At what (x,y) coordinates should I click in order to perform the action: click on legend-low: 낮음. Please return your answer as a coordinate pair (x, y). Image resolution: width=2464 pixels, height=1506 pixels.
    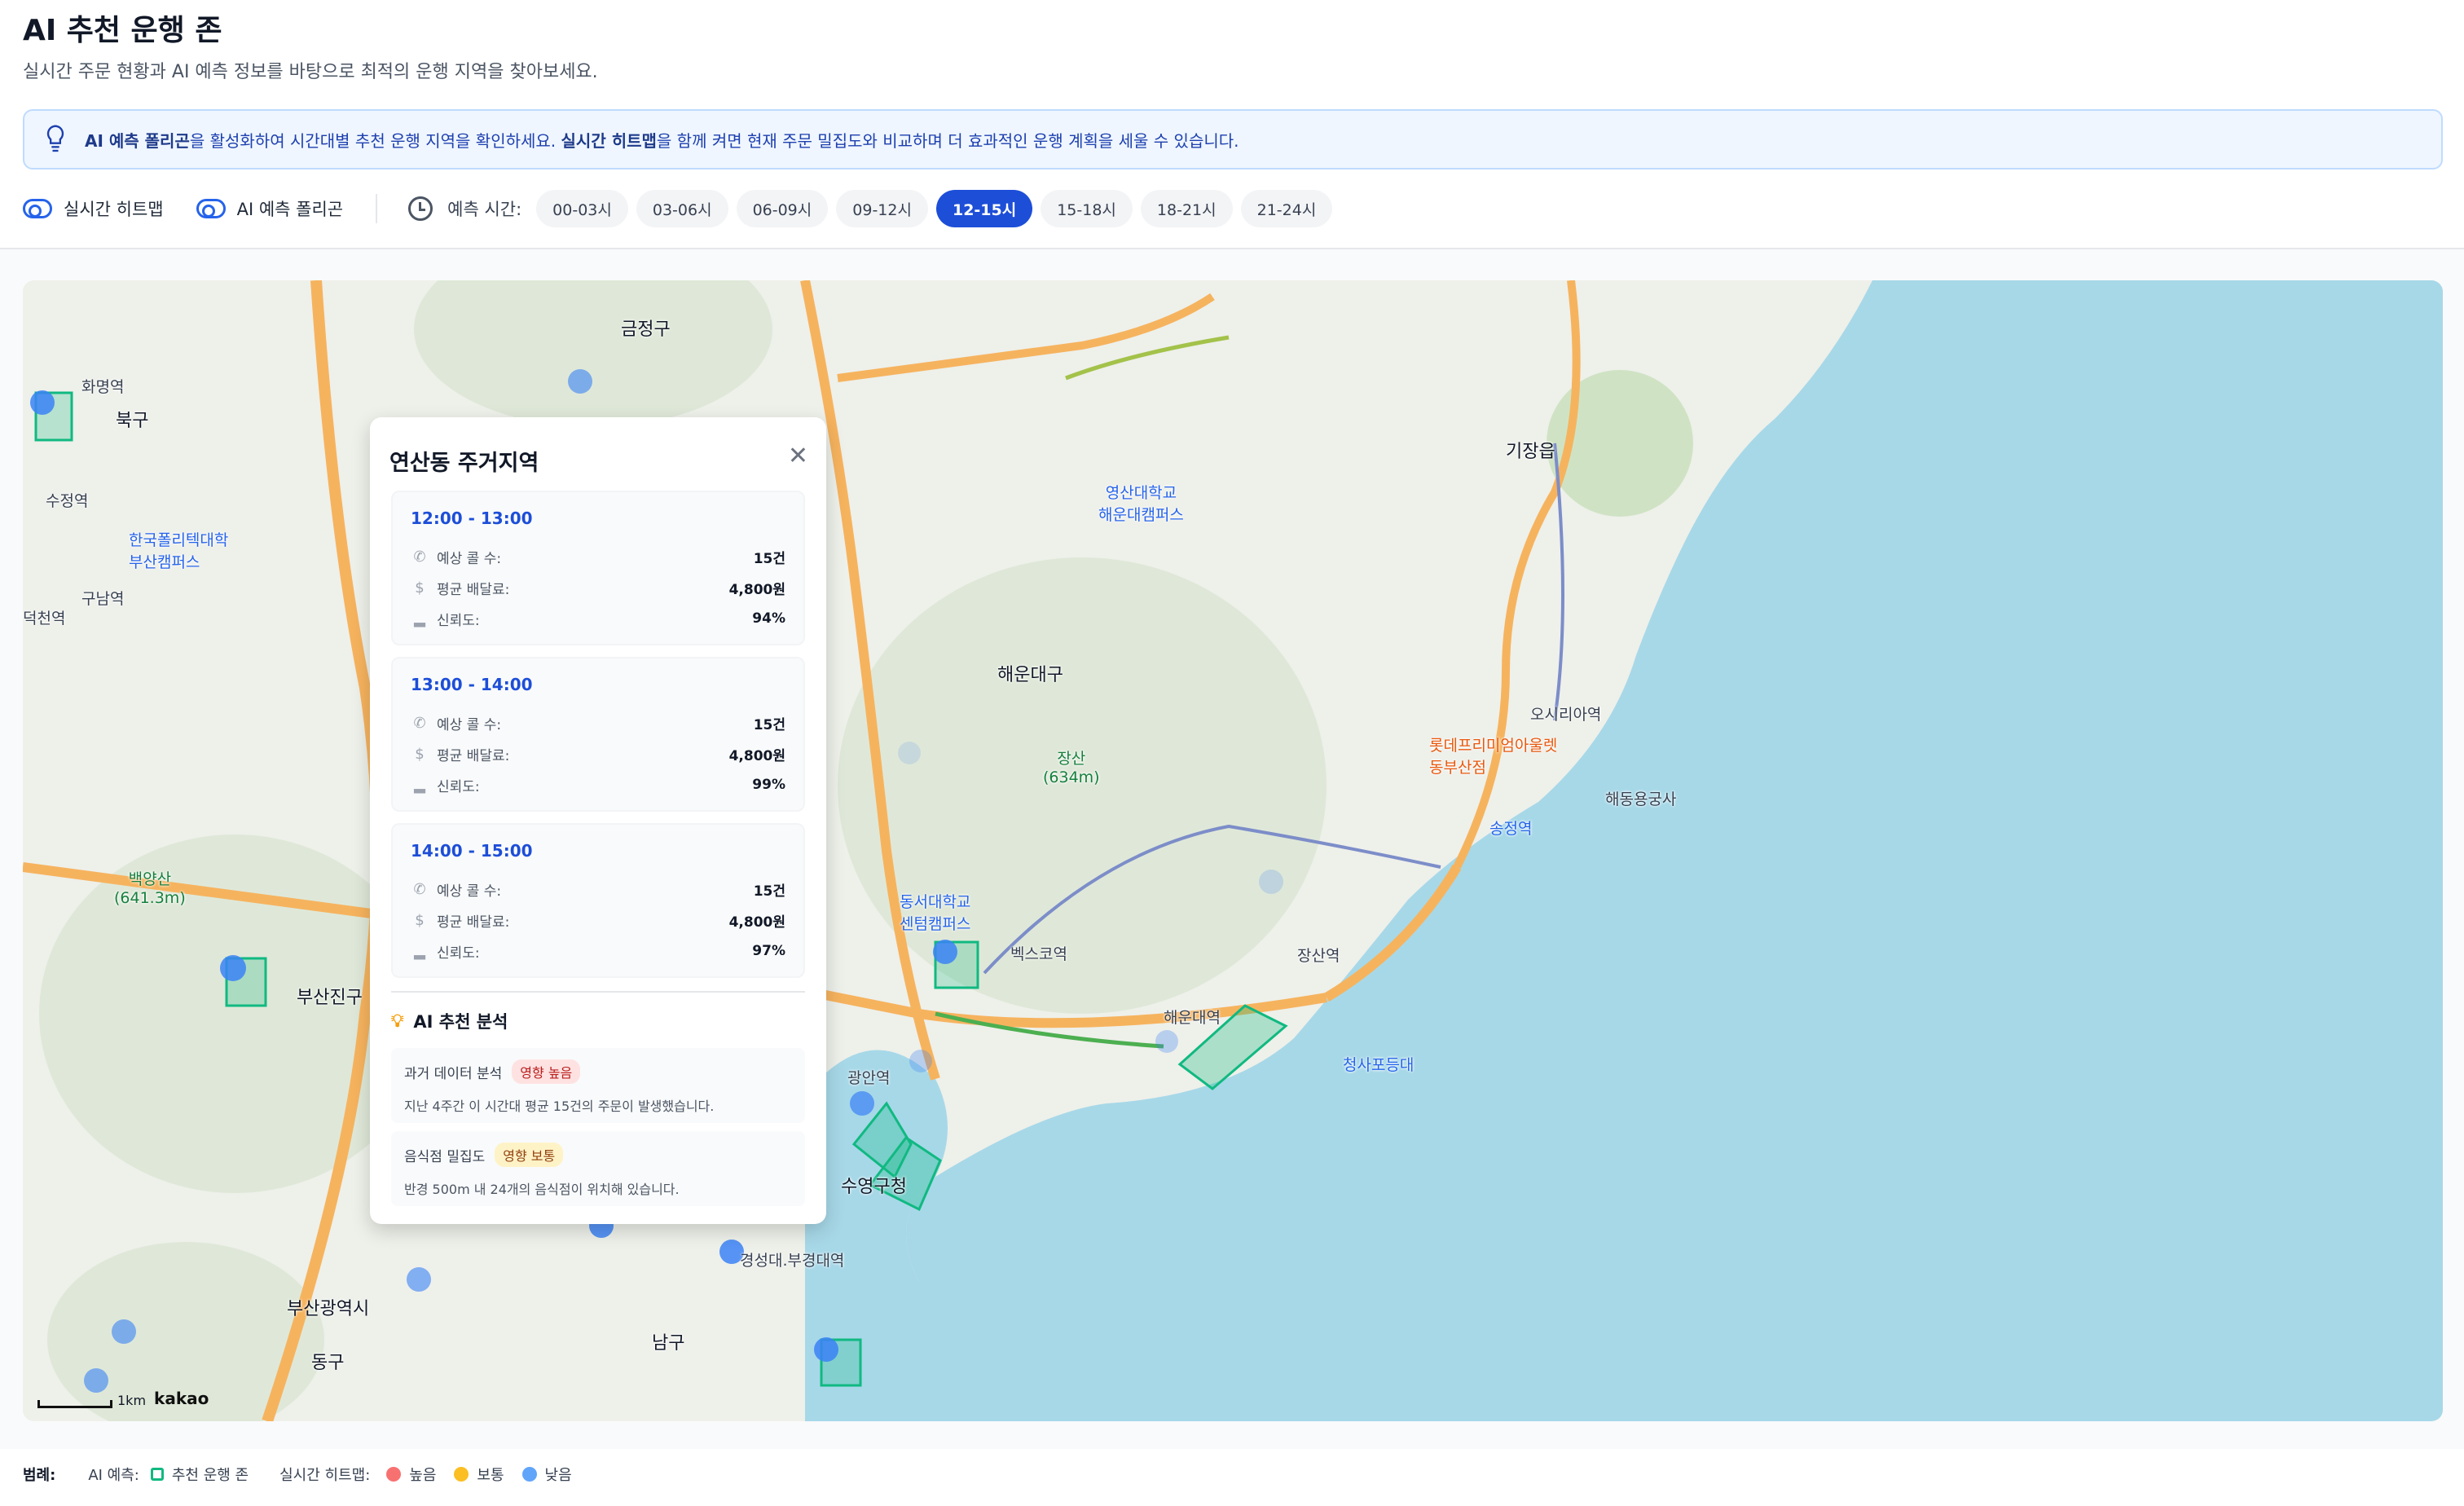
    Looking at the image, I should click on (546, 1474).